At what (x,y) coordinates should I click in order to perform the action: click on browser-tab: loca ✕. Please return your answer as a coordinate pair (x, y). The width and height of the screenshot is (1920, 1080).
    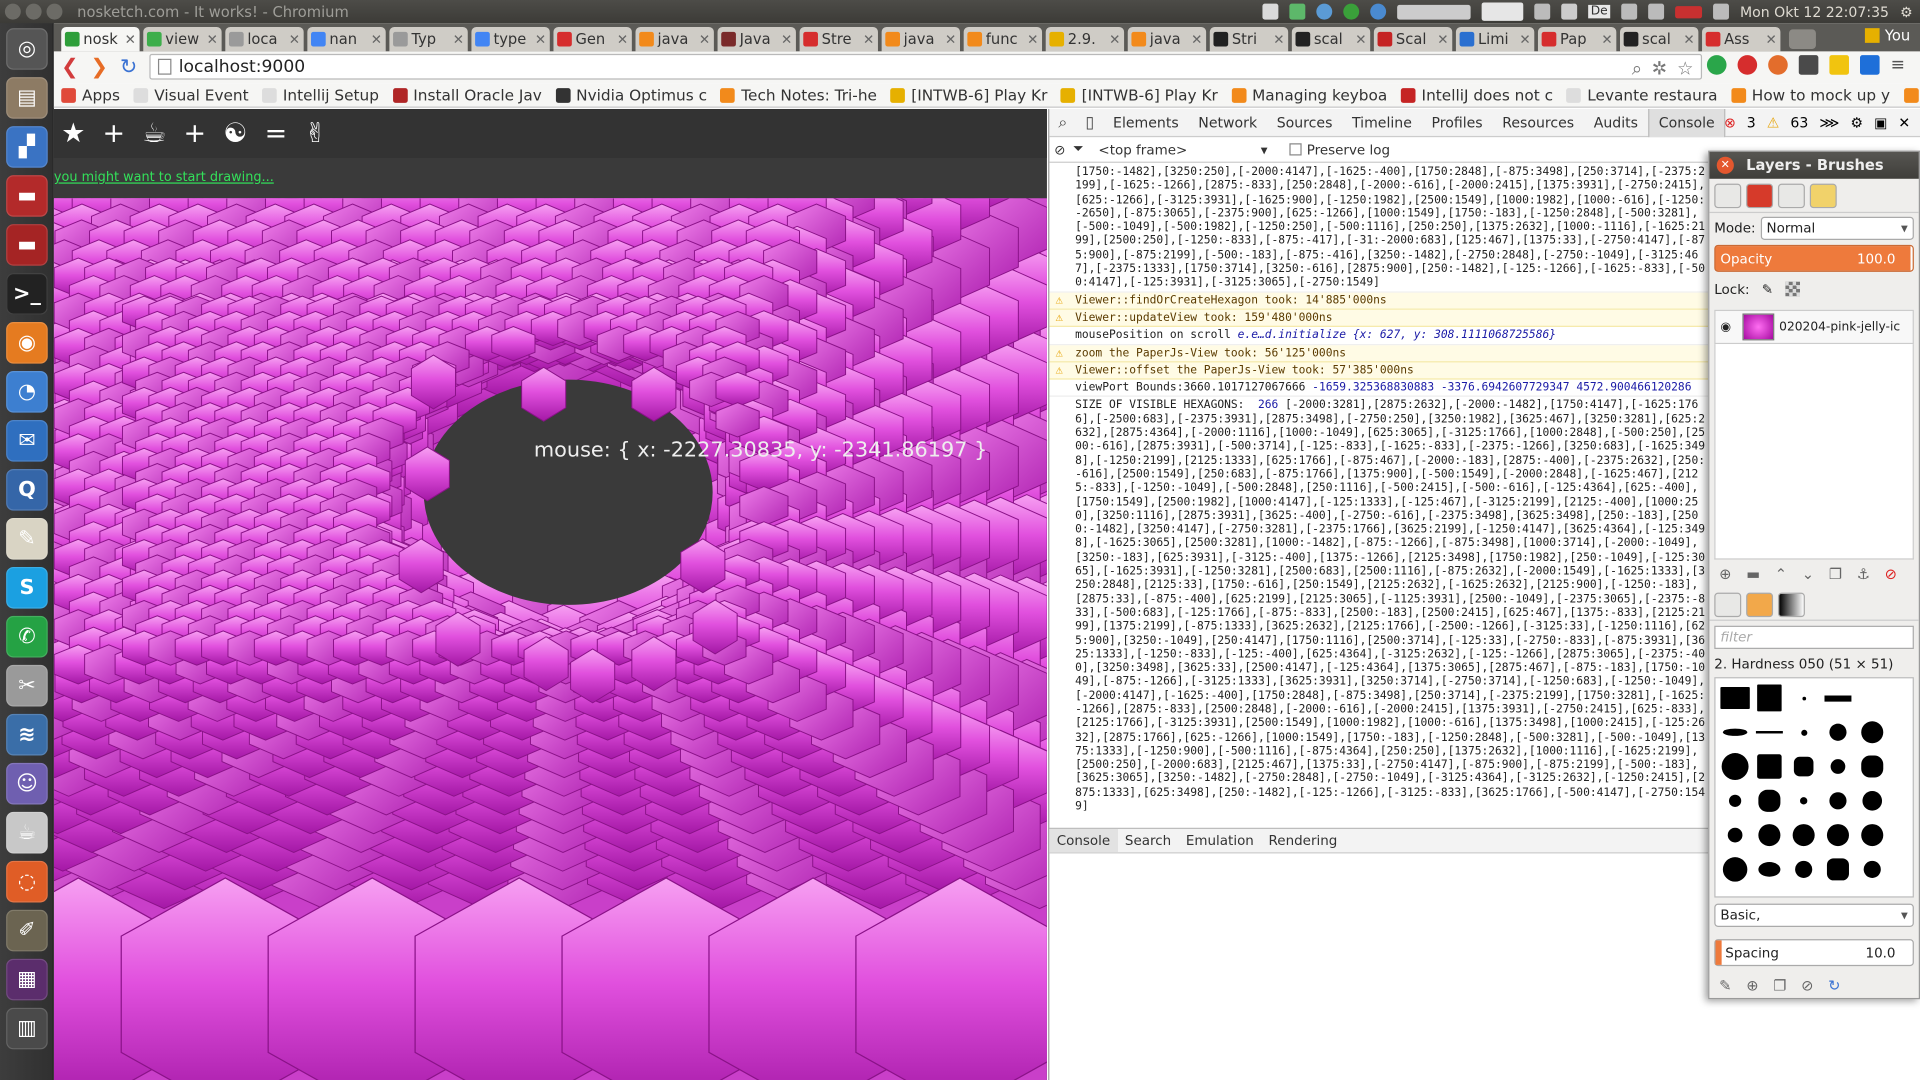
    Looking at the image, I should click on (264, 39).